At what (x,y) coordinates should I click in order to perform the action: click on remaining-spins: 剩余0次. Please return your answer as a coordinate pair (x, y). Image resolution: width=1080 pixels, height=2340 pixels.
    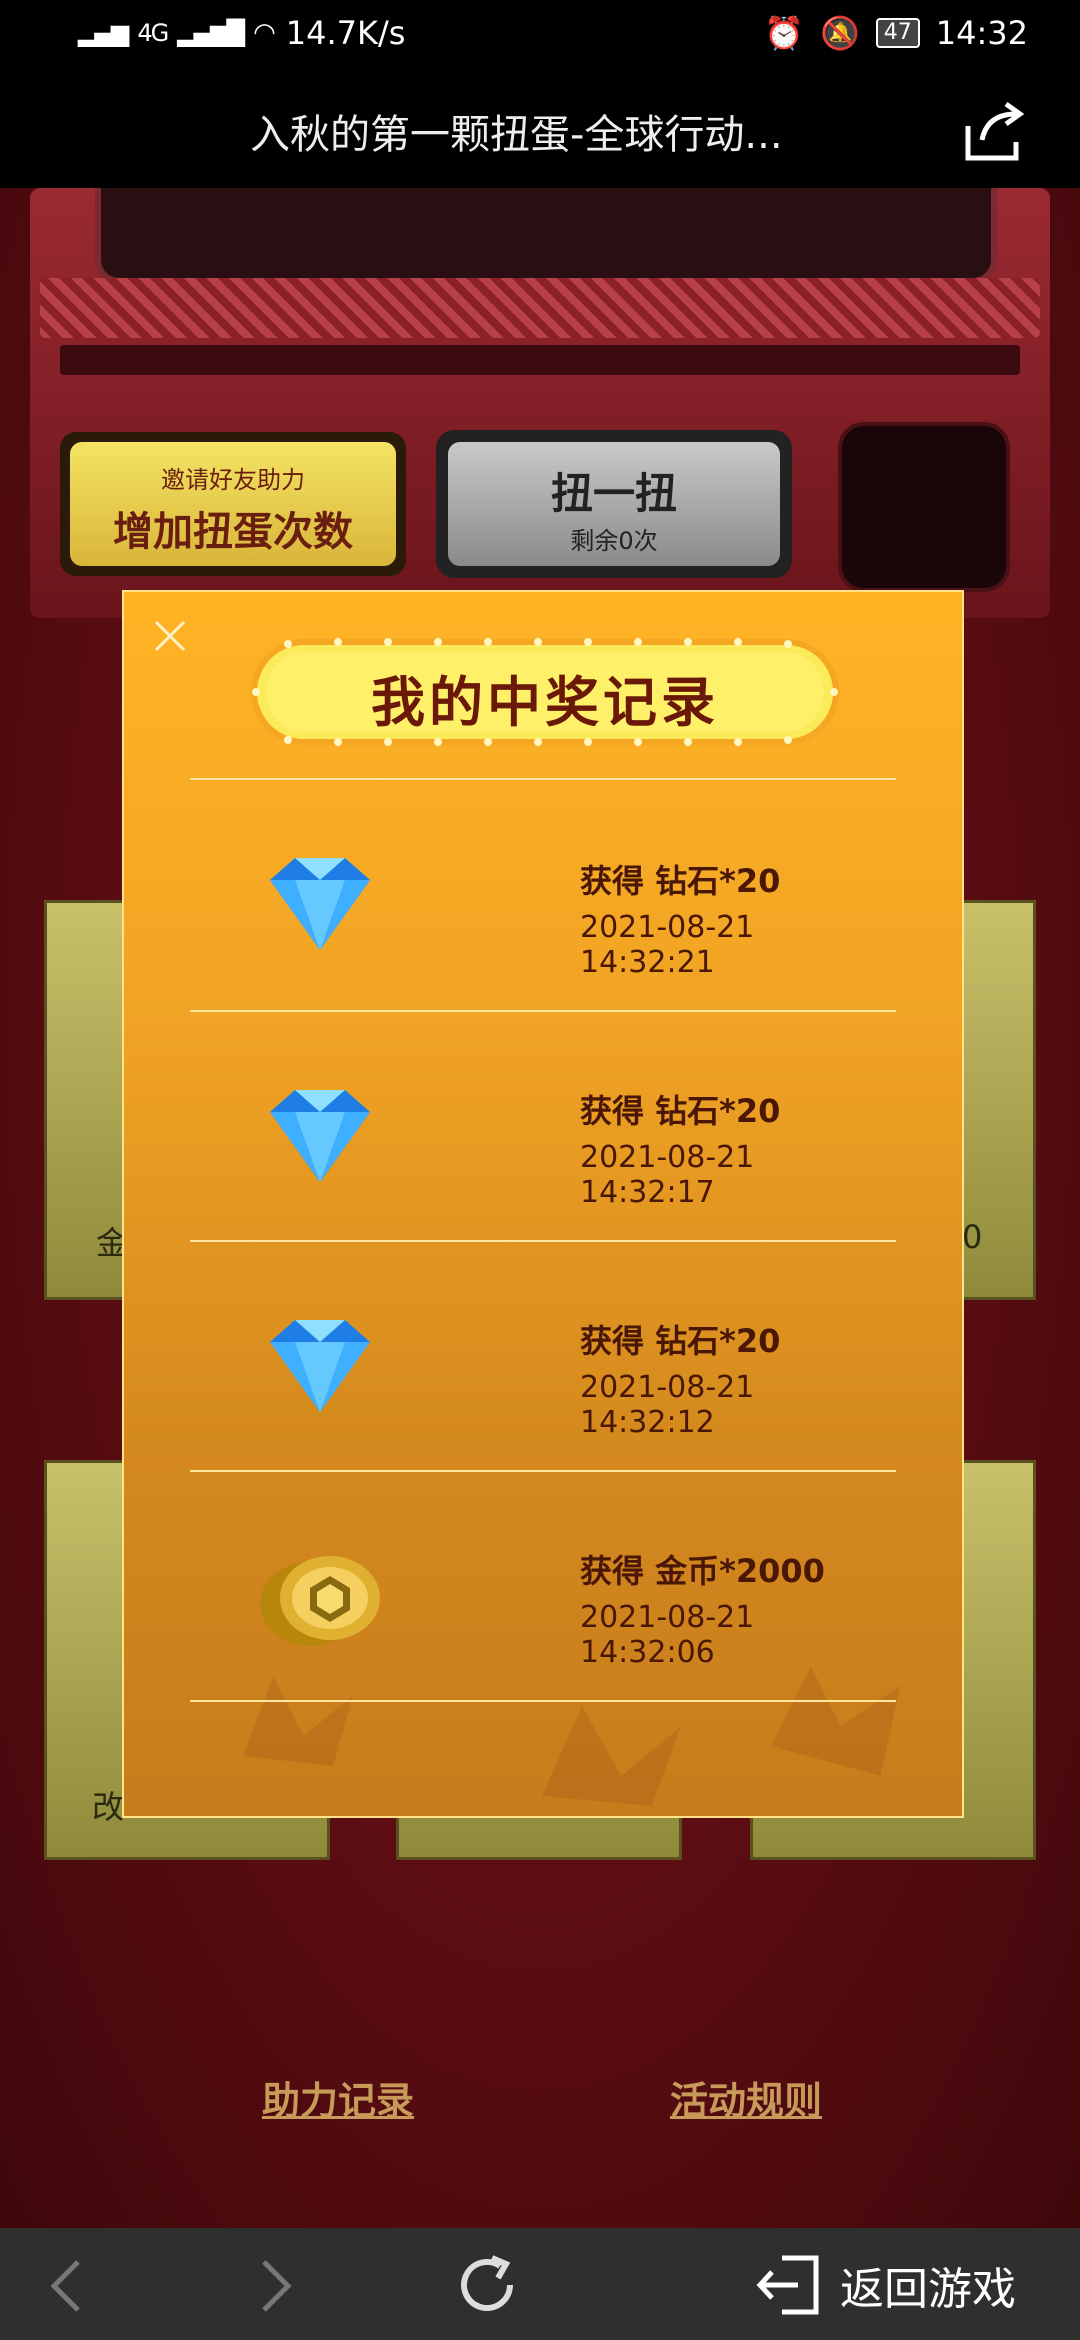
    Looking at the image, I should click on (614, 541).